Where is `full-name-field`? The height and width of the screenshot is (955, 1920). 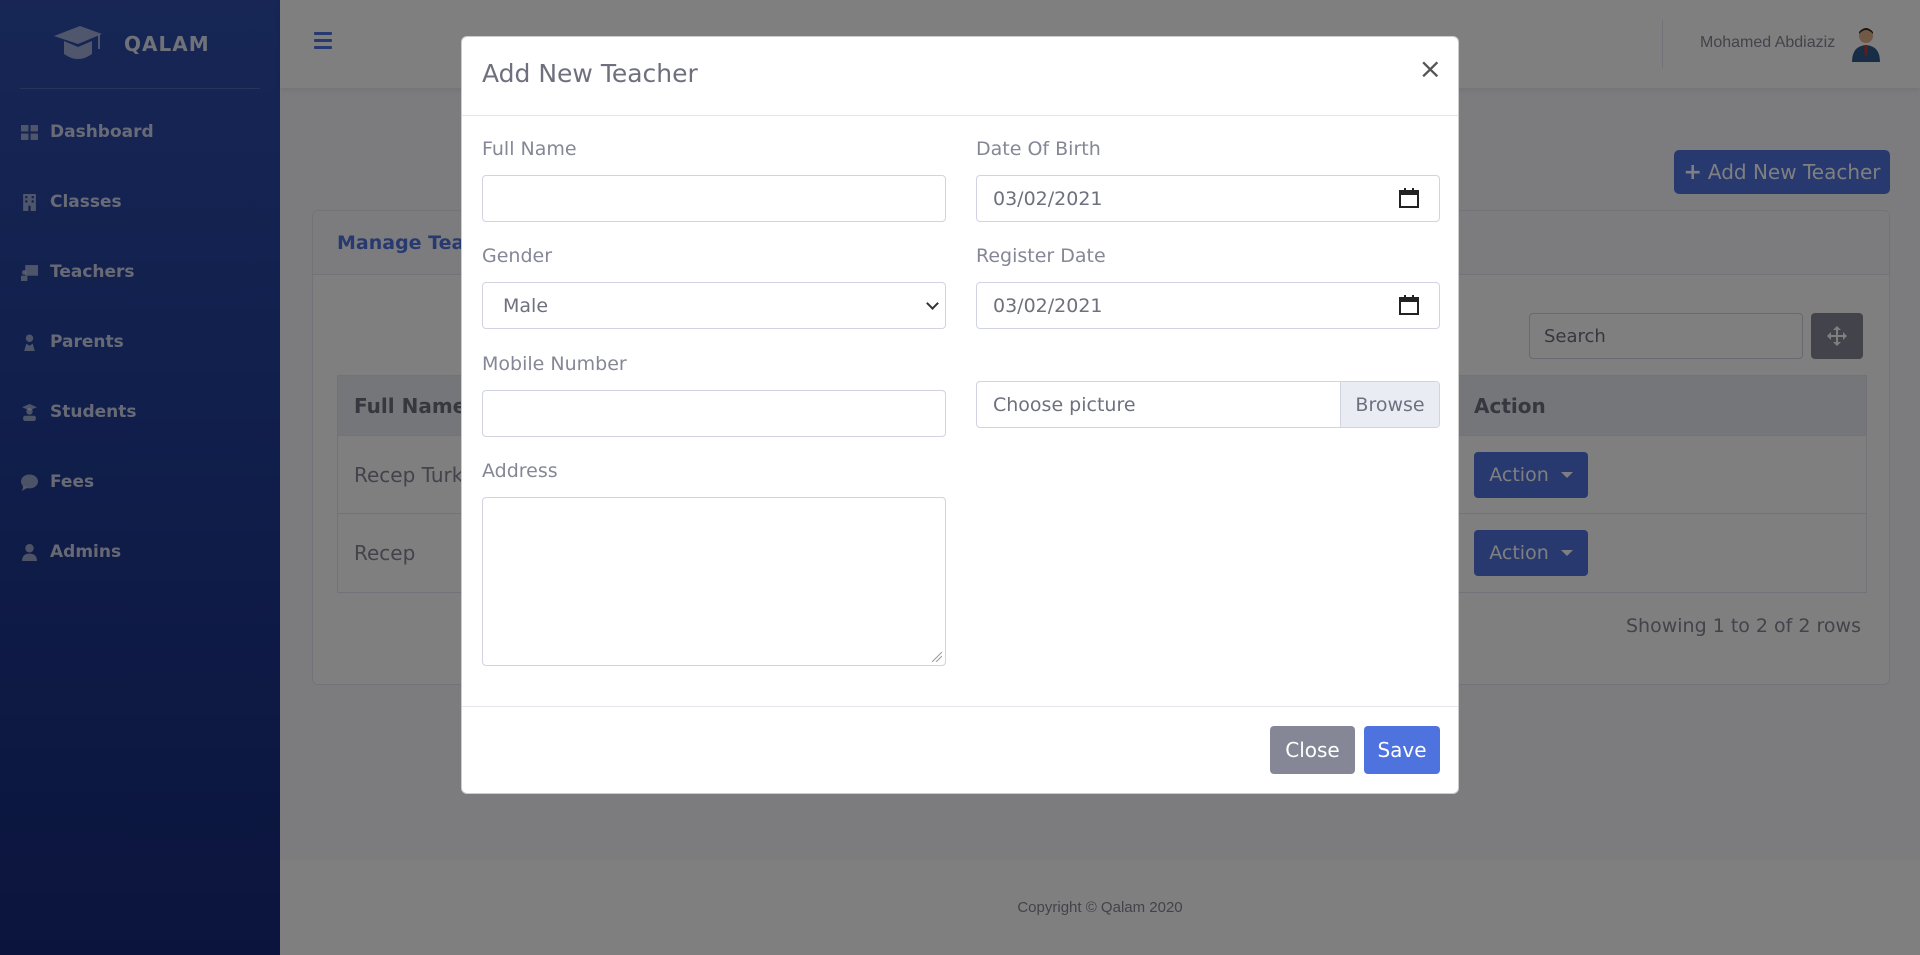
full-name-field is located at coordinates (714, 198).